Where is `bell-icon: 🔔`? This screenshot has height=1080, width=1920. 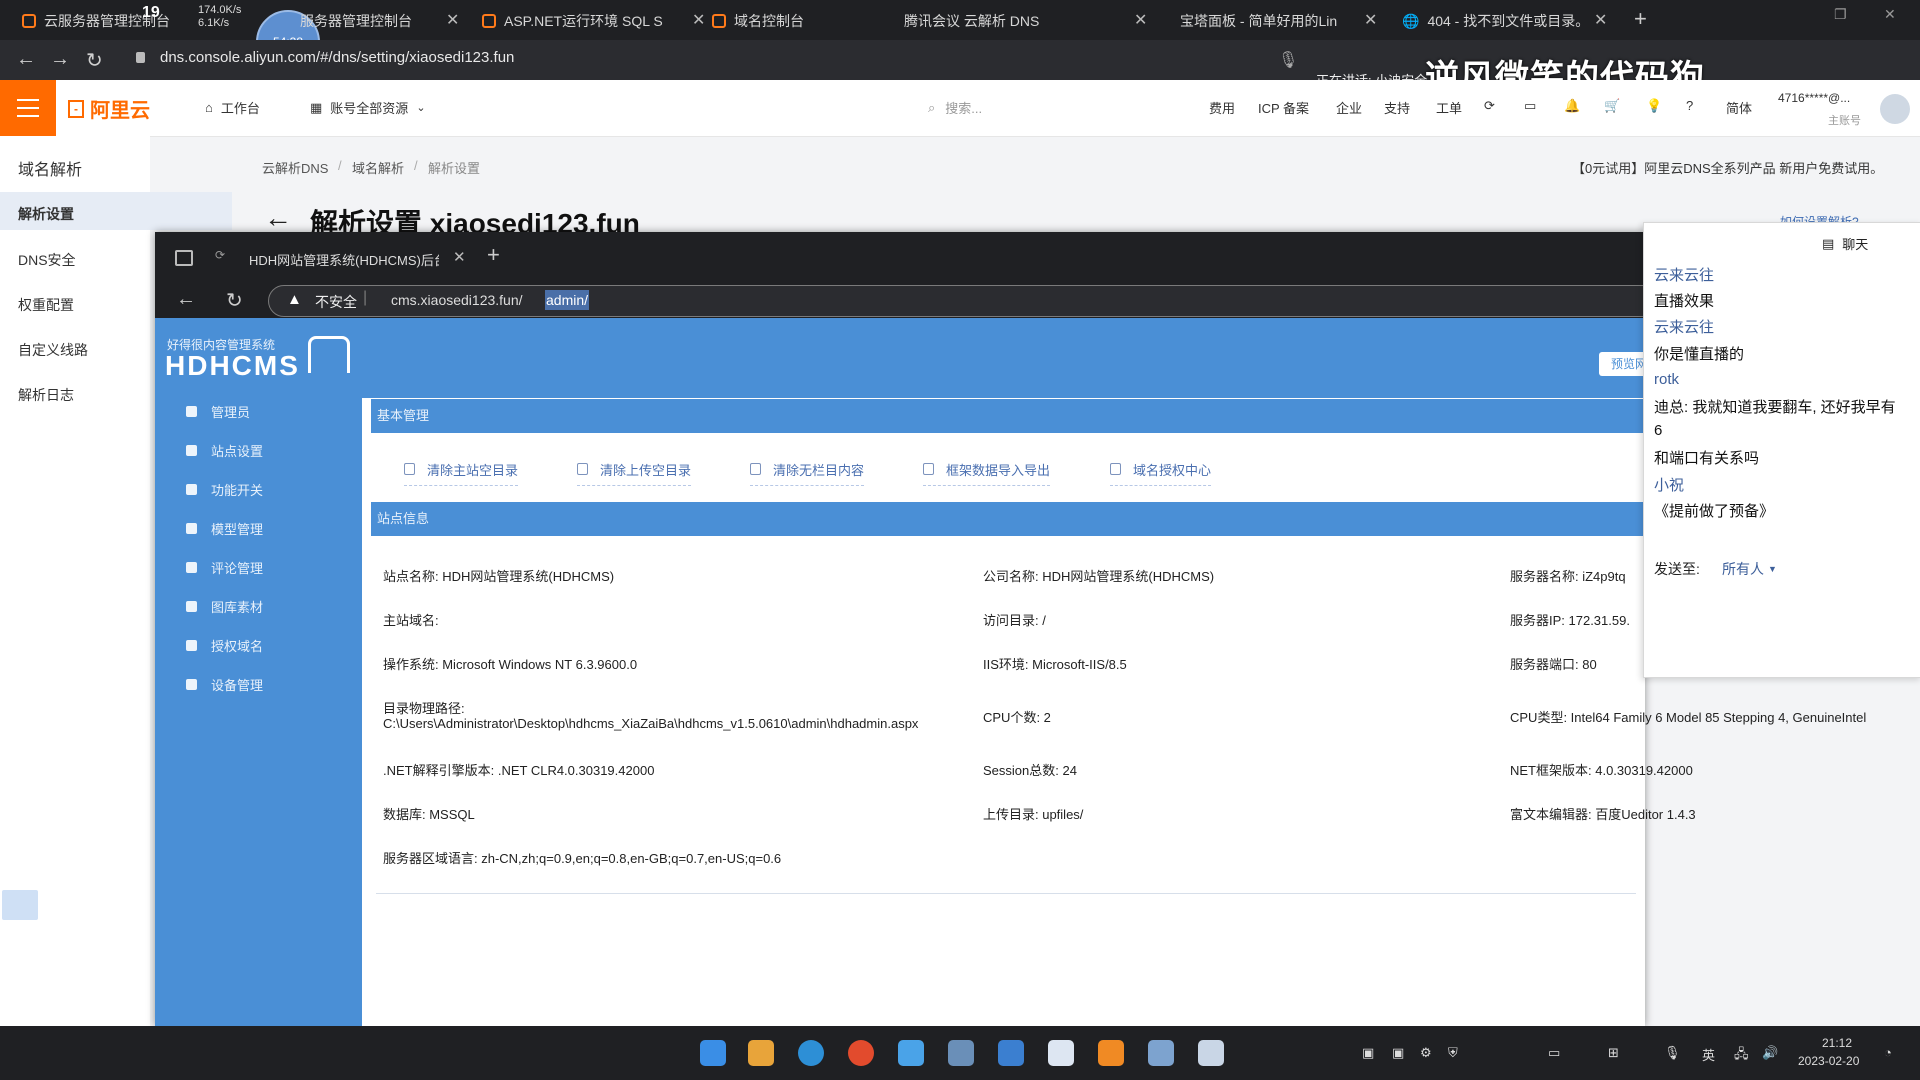
bell-icon: 🔔 is located at coordinates (1572, 106).